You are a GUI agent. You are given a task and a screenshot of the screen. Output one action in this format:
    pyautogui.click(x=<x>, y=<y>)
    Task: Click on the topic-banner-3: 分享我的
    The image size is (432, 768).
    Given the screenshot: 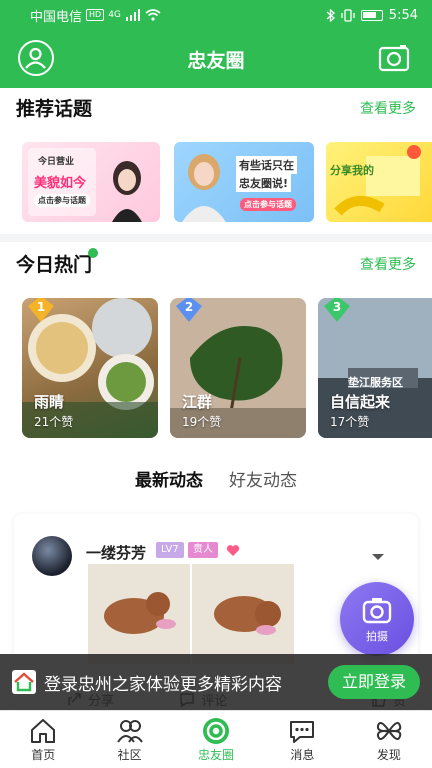 What is the action you would take?
    pyautogui.click(x=379, y=182)
    